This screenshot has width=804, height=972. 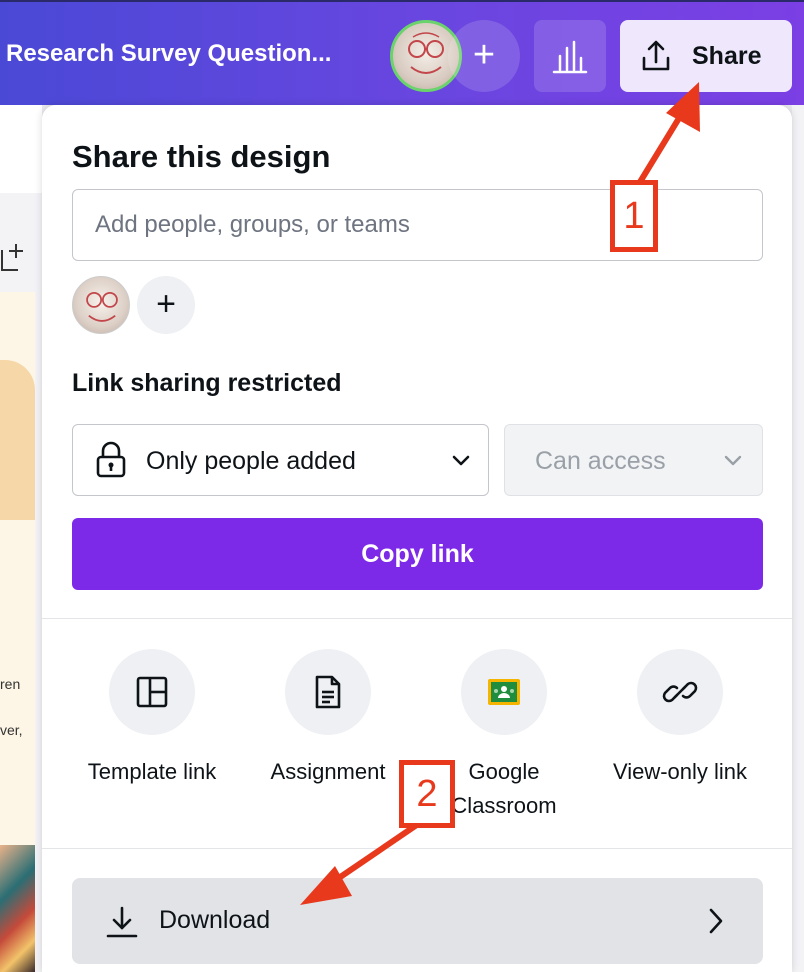 I want to click on permission-dropdown: Can access, so click(x=633, y=460).